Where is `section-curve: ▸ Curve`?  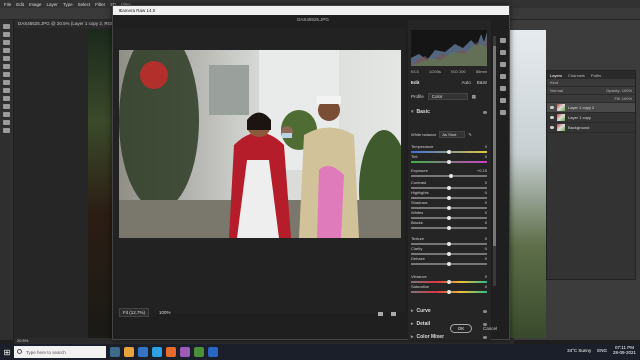 section-curve: ▸ Curve is located at coordinates (449, 311).